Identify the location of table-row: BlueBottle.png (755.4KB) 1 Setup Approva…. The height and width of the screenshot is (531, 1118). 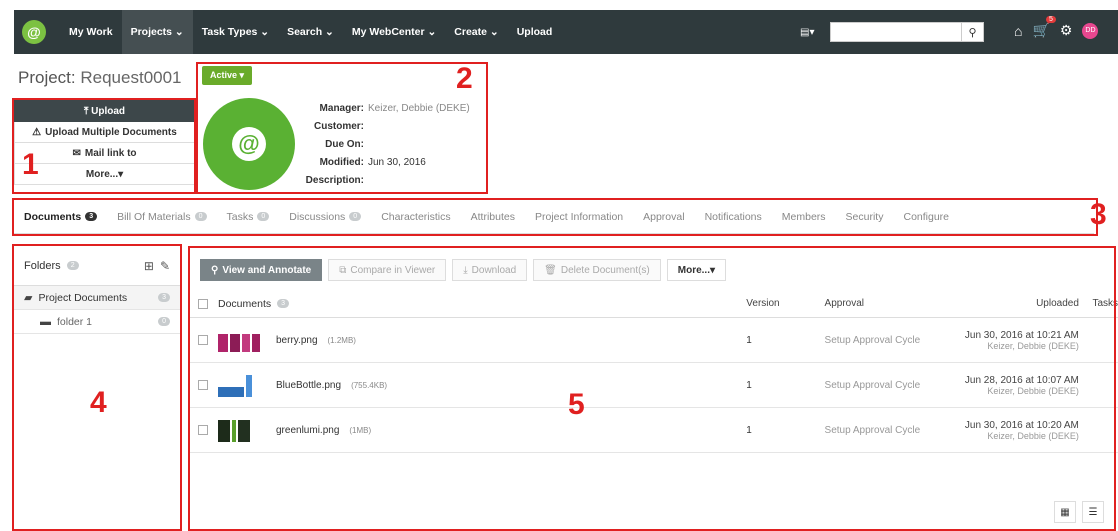
(654, 385).